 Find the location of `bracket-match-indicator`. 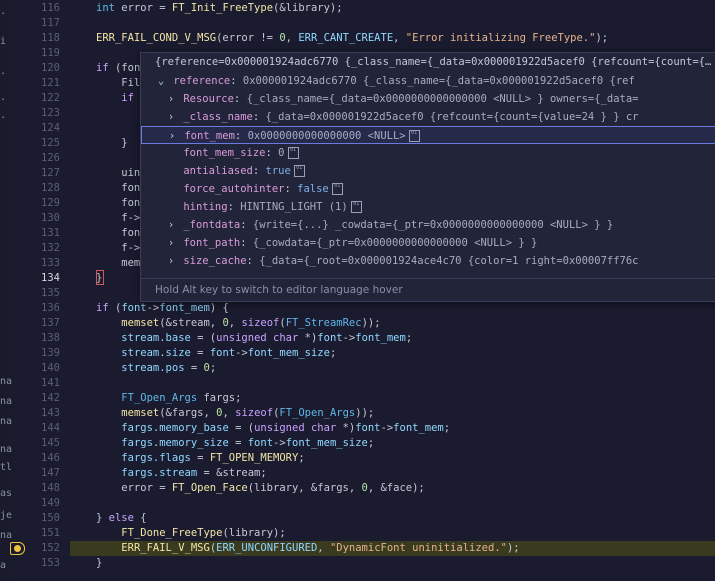

bracket-match-indicator is located at coordinates (100, 277).